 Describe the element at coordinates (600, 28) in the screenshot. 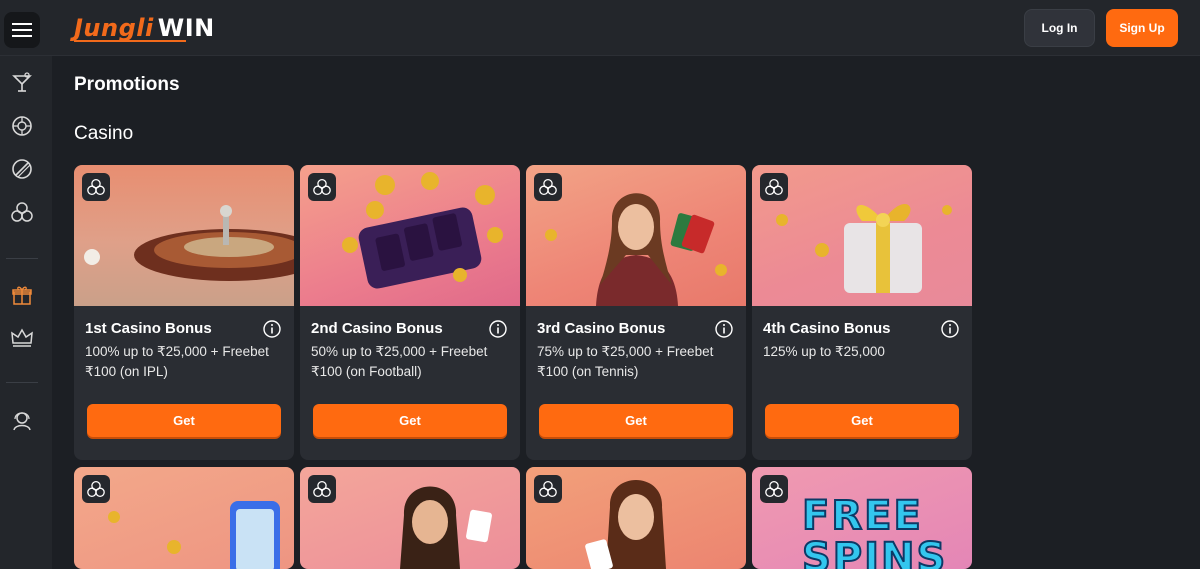

I see `header: Jungli WIN Log In Sign Up` at that location.